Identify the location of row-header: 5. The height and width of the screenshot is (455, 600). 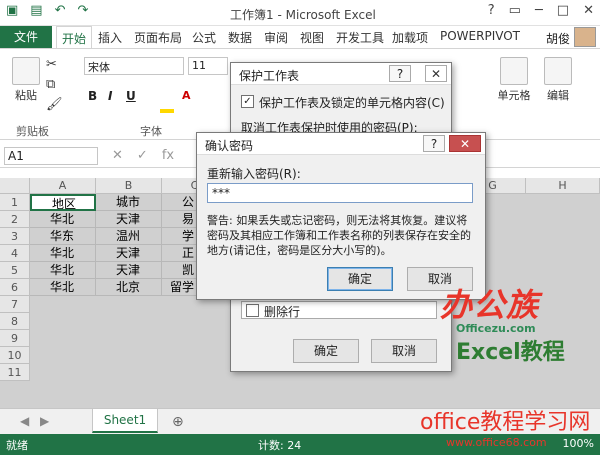
(15, 270).